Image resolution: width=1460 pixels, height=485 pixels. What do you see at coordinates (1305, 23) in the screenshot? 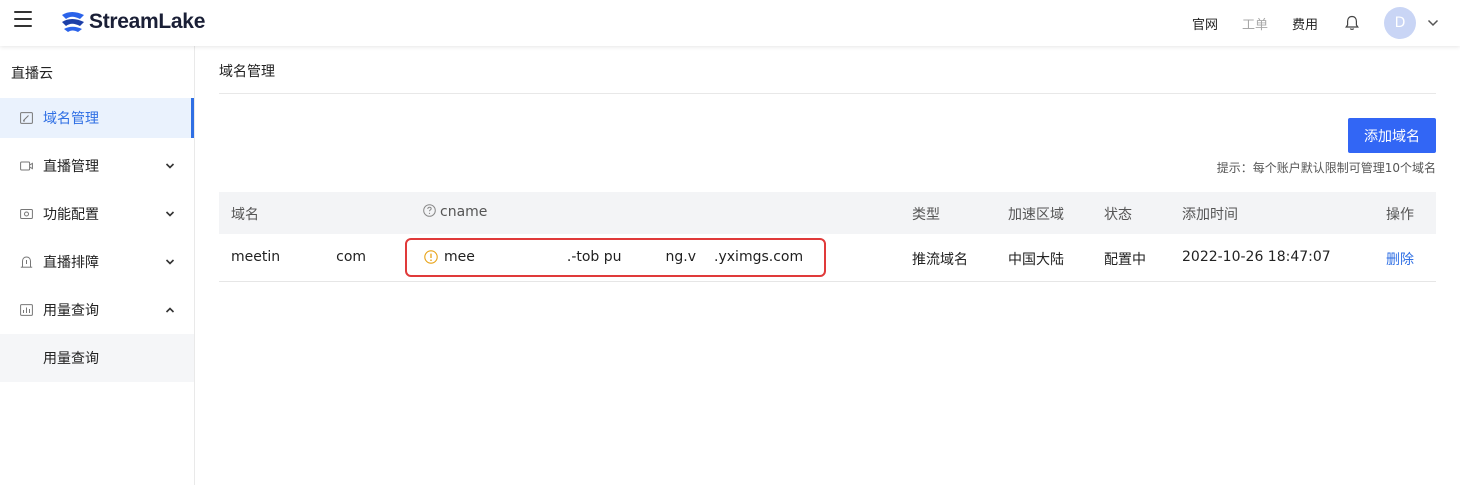
I see `nav-billing: 费用` at bounding box center [1305, 23].